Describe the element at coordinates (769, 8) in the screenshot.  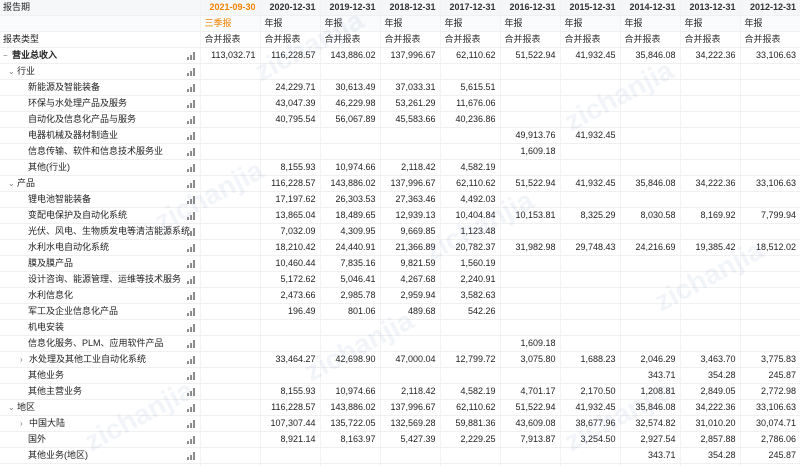
I see `period-column-header: 2012-12-31` at that location.